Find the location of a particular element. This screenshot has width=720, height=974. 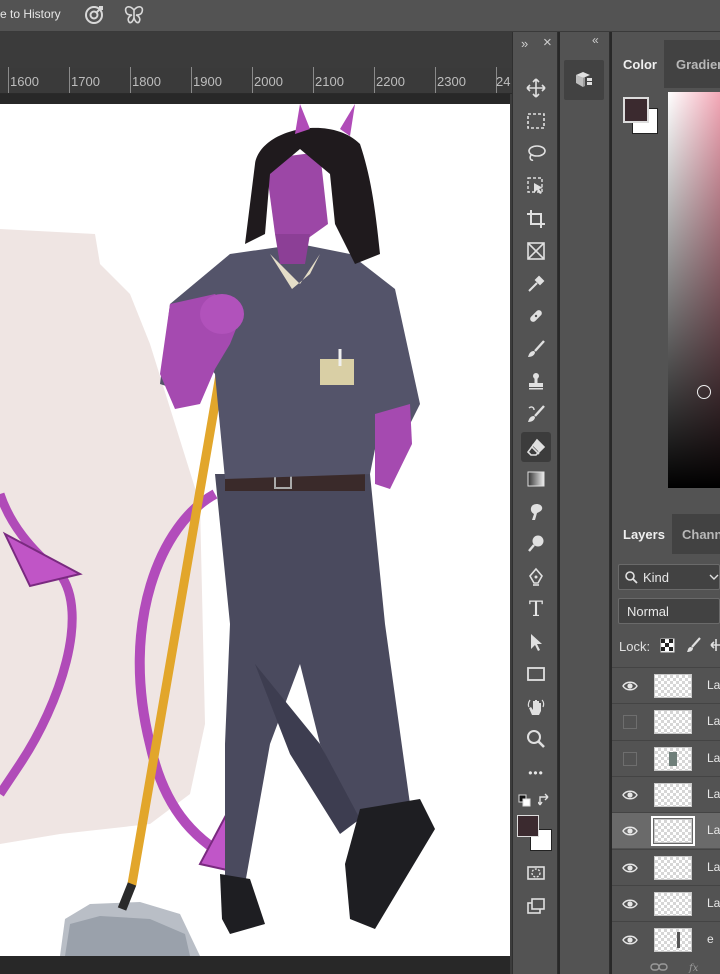

tab-color: Color is located at coordinates (640, 64).